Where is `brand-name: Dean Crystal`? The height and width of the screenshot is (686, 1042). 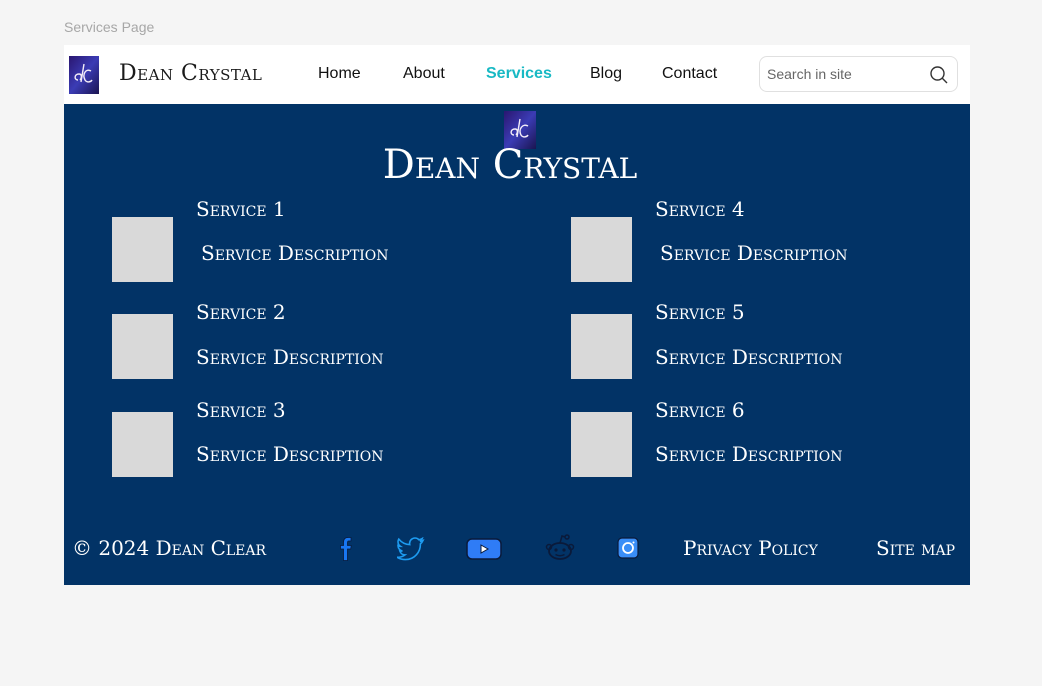 brand-name: Dean Crystal is located at coordinates (190, 73).